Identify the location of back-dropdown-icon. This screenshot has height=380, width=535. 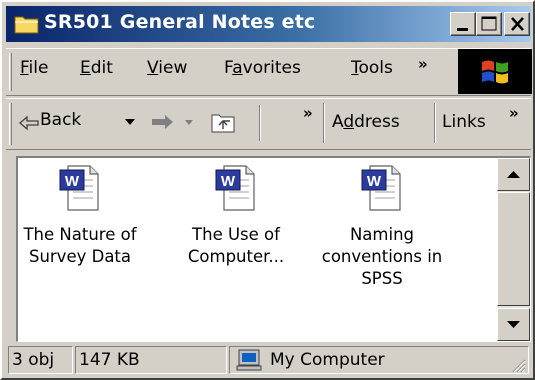
(130, 122).